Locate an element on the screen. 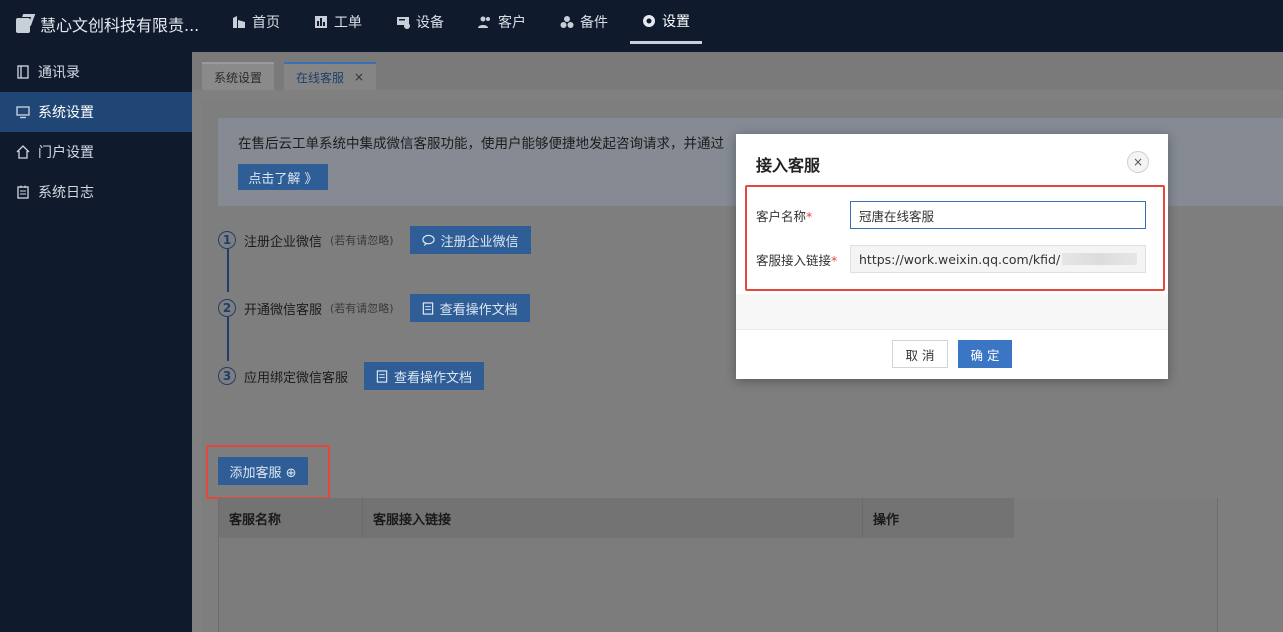 The height and width of the screenshot is (632, 1283). learn-more-button: 点击了解 》 is located at coordinates (283, 177).